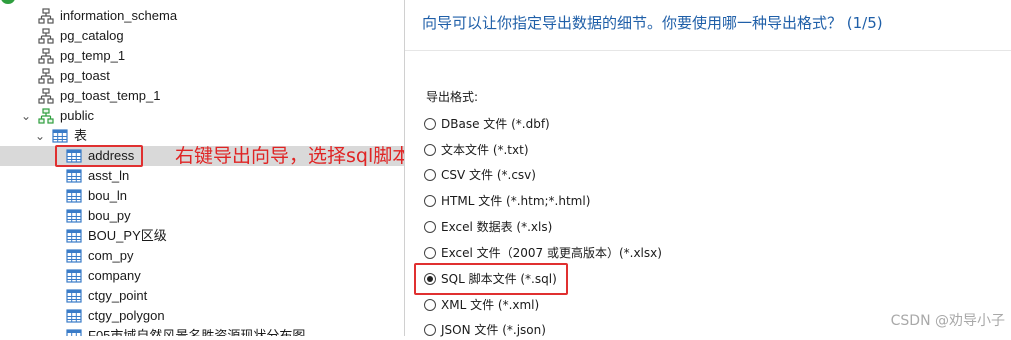 The height and width of the screenshot is (340, 1011). Describe the element at coordinates (202, 256) in the screenshot. I see `tree-item-com-py: com_py` at that location.